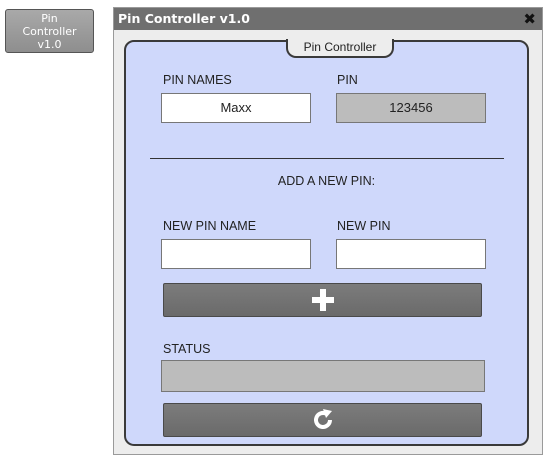 Image resolution: width=548 pixels, height=461 pixels. I want to click on pin-controller-launcher: Pin Controller v1.0, so click(49, 31).